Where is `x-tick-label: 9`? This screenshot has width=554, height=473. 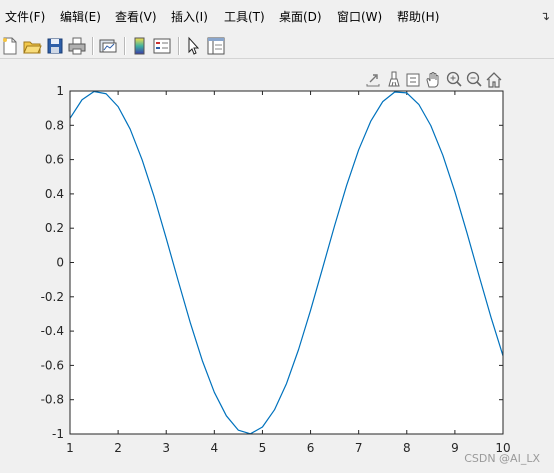 x-tick-label: 9 is located at coordinates (455, 448).